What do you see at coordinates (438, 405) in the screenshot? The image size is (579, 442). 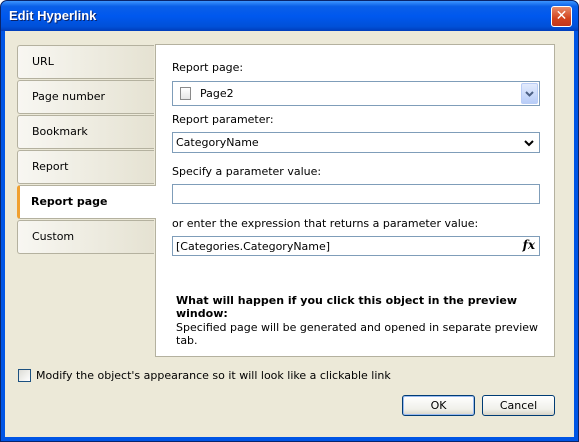 I see `ok-button: OK` at bounding box center [438, 405].